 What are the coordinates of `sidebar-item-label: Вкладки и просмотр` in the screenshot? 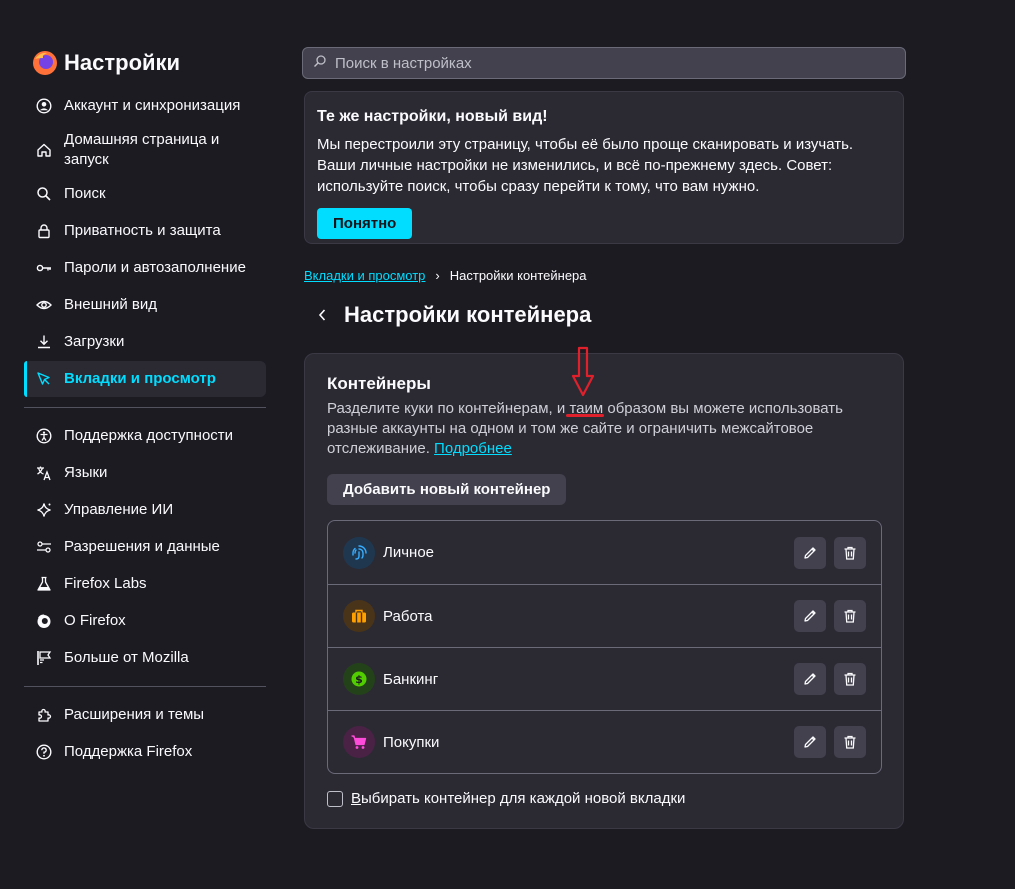 It's located at (140, 378).